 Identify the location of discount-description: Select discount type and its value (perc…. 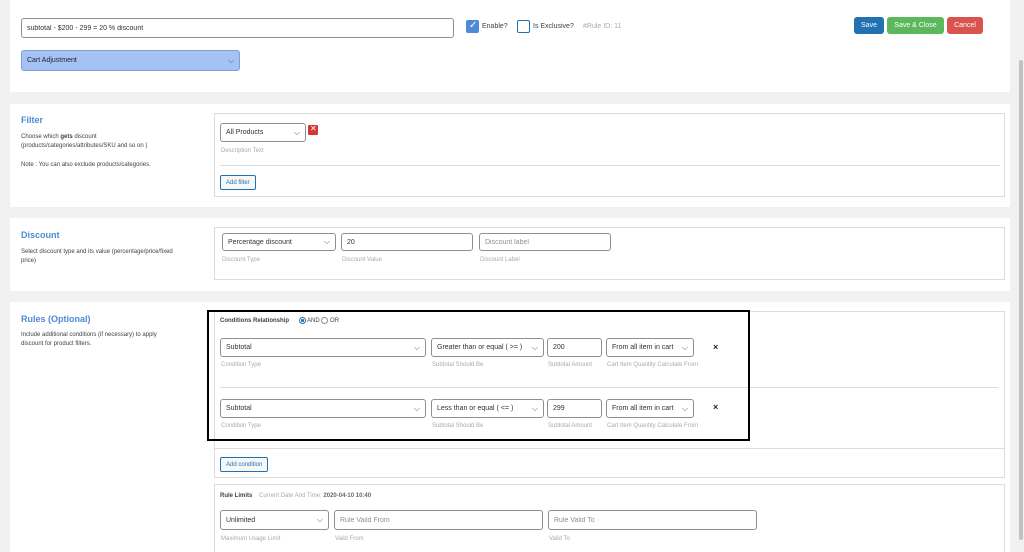
(97, 256).